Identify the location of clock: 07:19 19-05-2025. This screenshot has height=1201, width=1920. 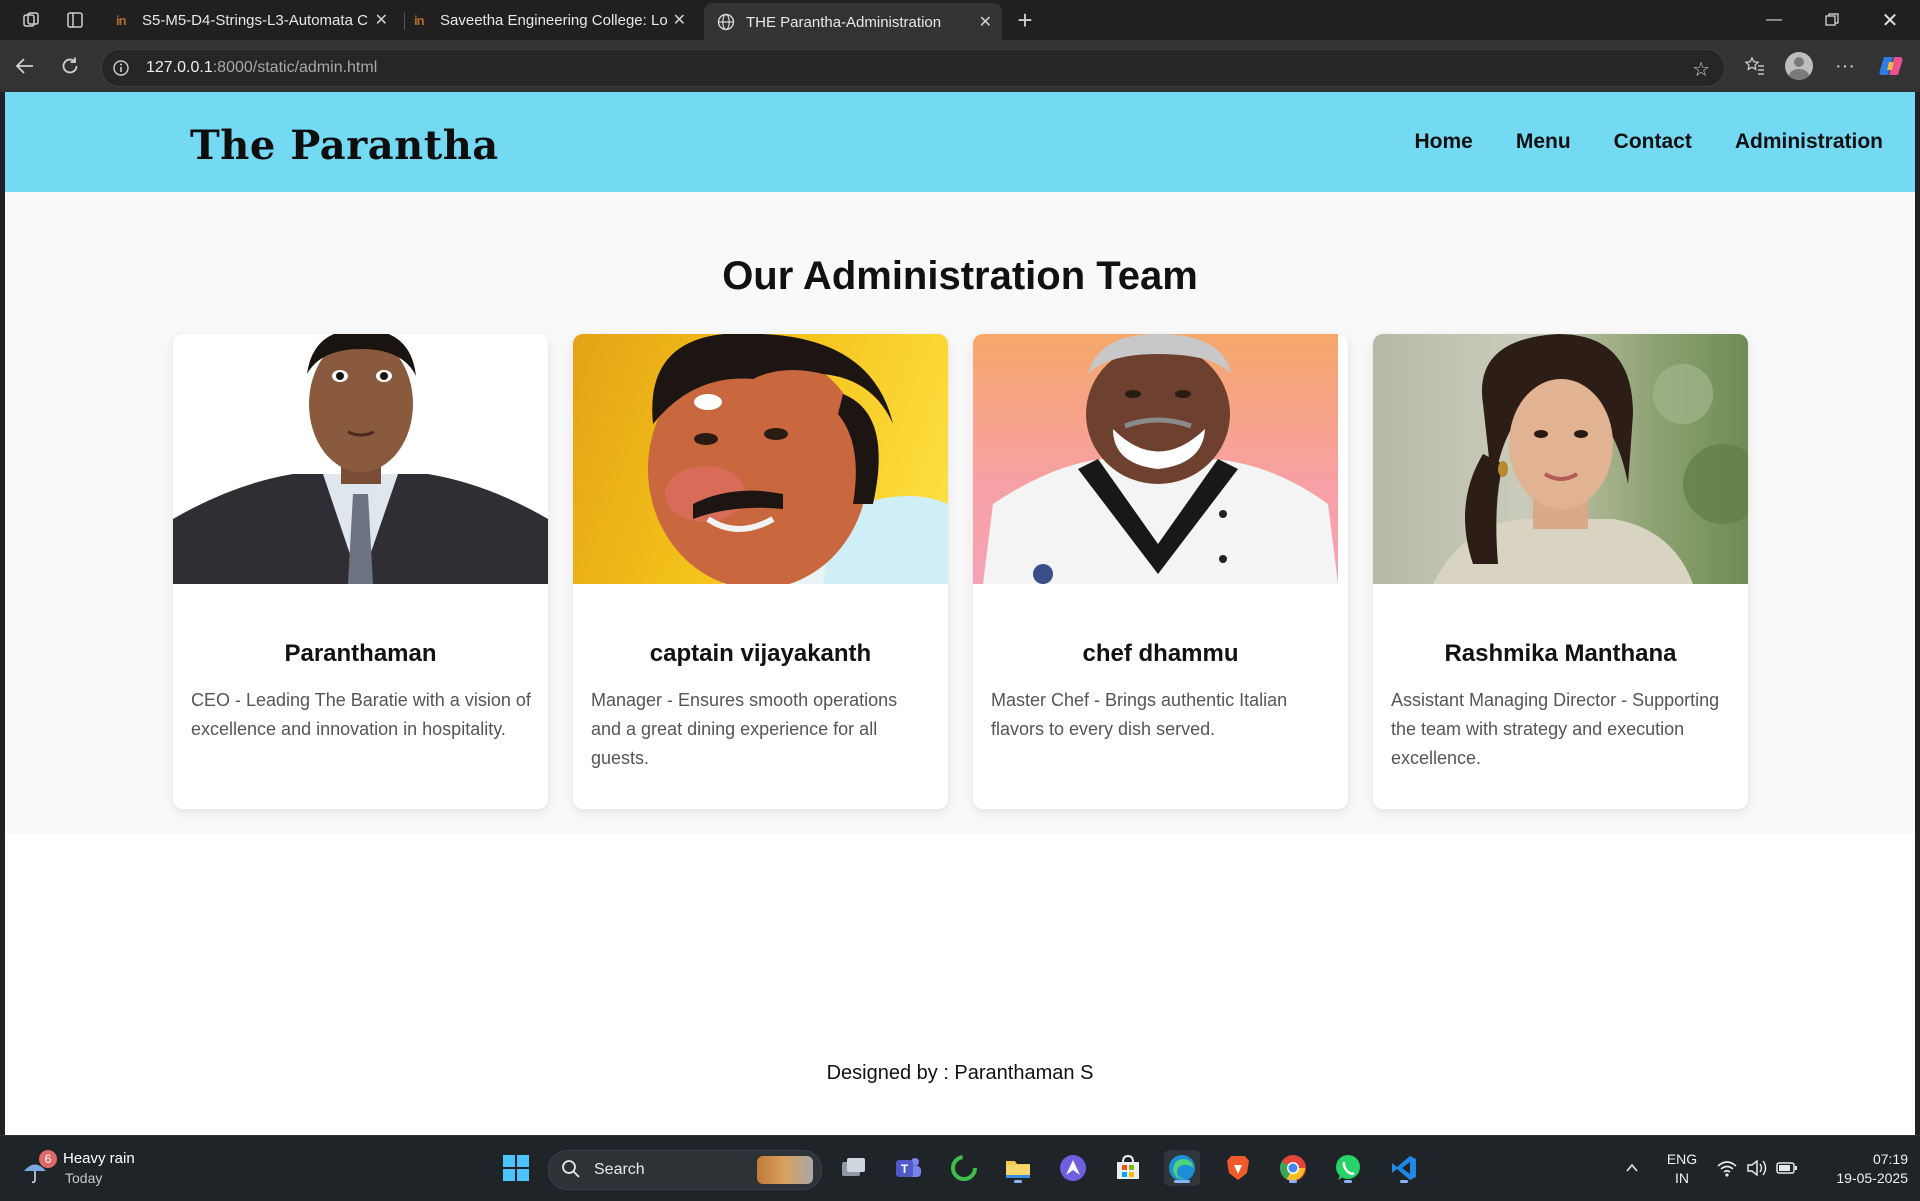
(1860, 1169).